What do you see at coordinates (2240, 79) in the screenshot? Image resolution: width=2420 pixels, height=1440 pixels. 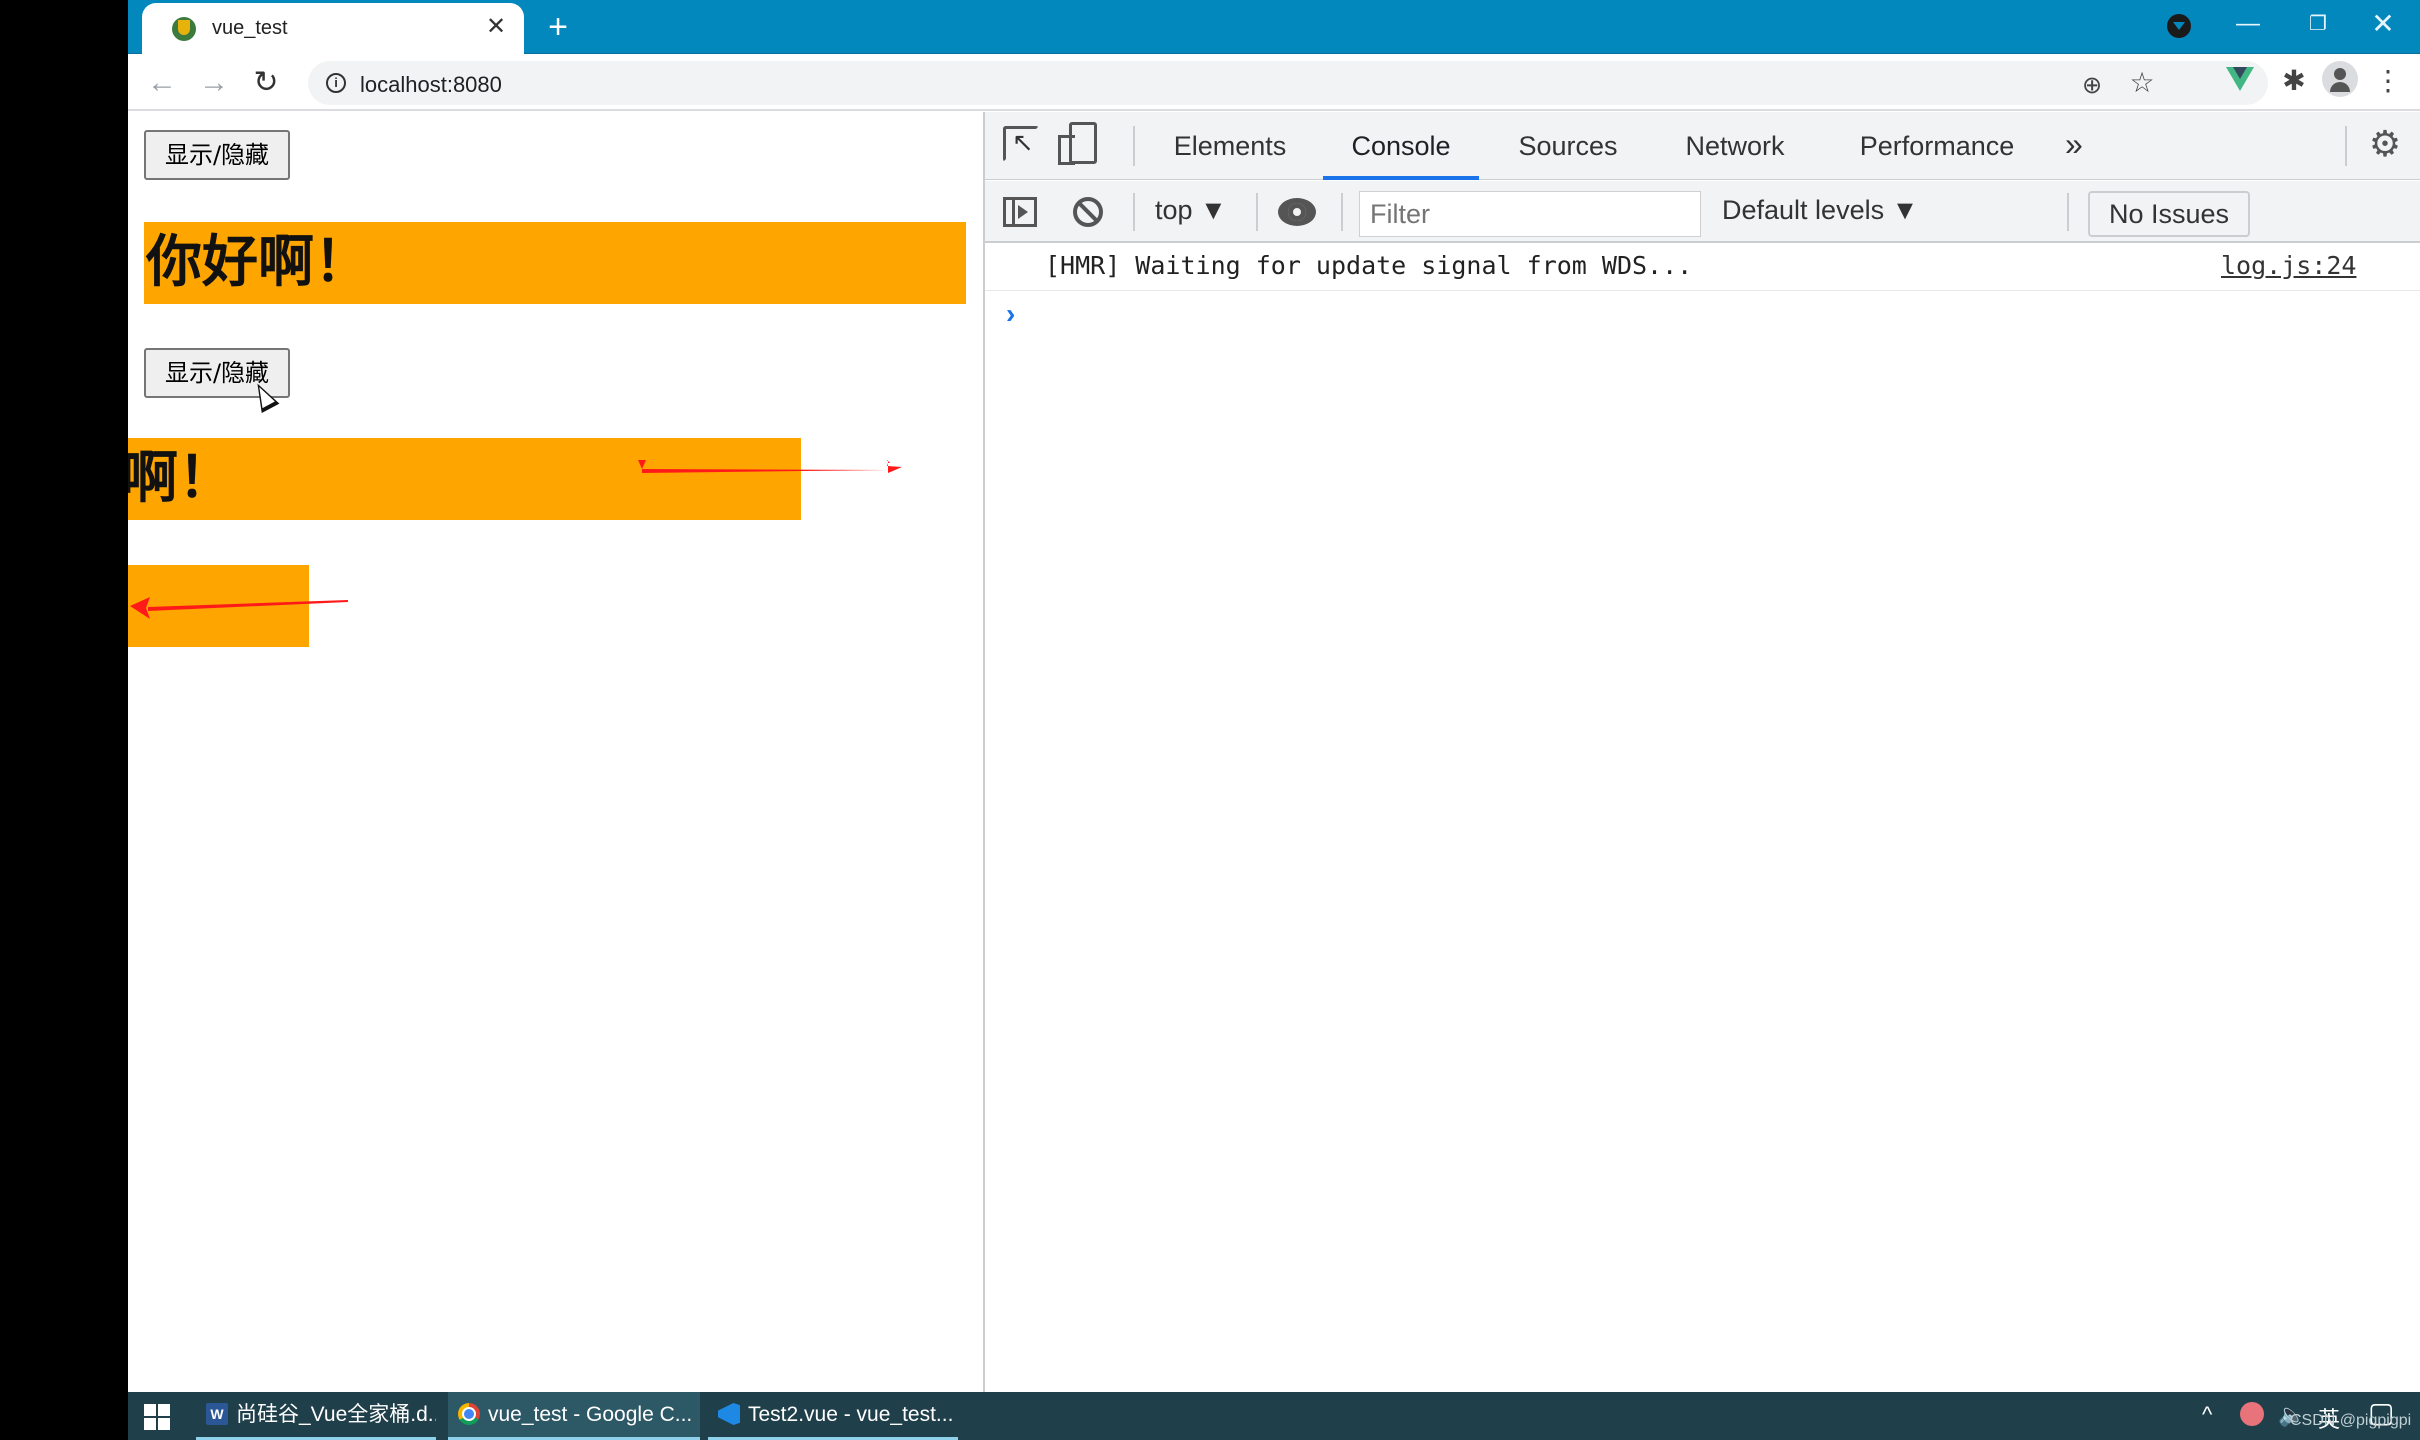 I see `vue-devtools-extension-icon` at bounding box center [2240, 79].